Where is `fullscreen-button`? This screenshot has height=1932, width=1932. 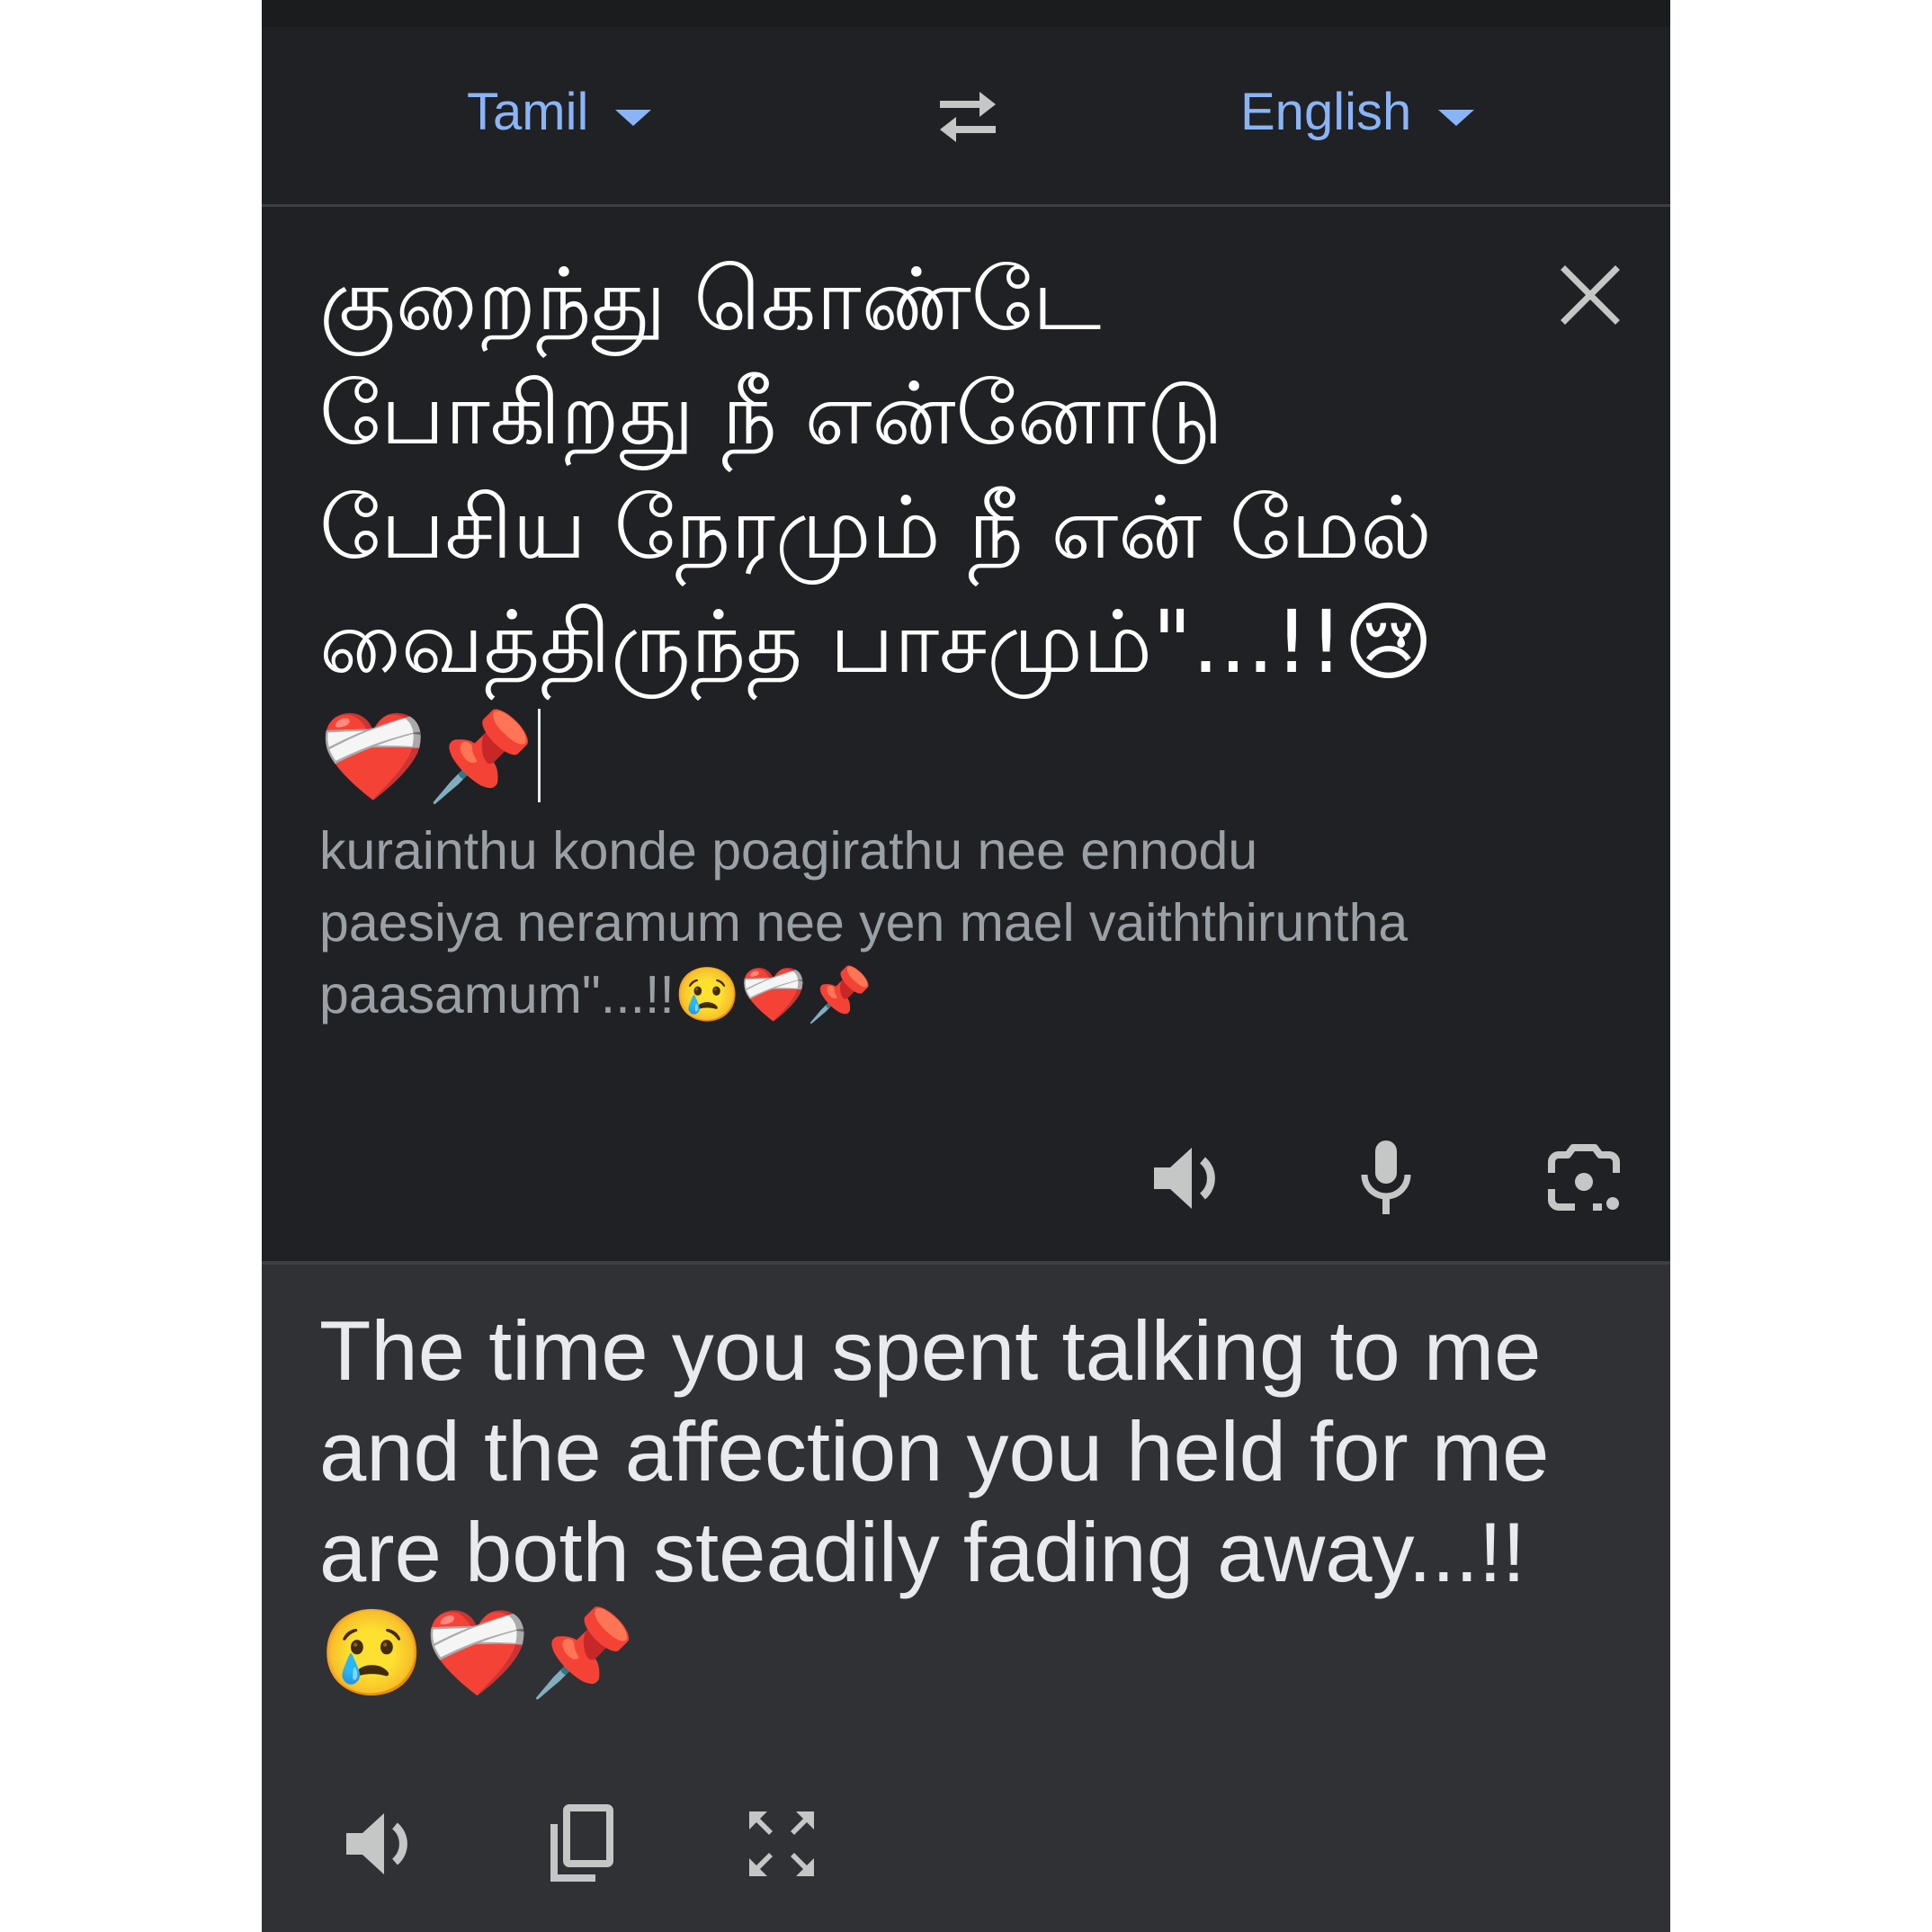
fullscreen-button is located at coordinates (782, 1844).